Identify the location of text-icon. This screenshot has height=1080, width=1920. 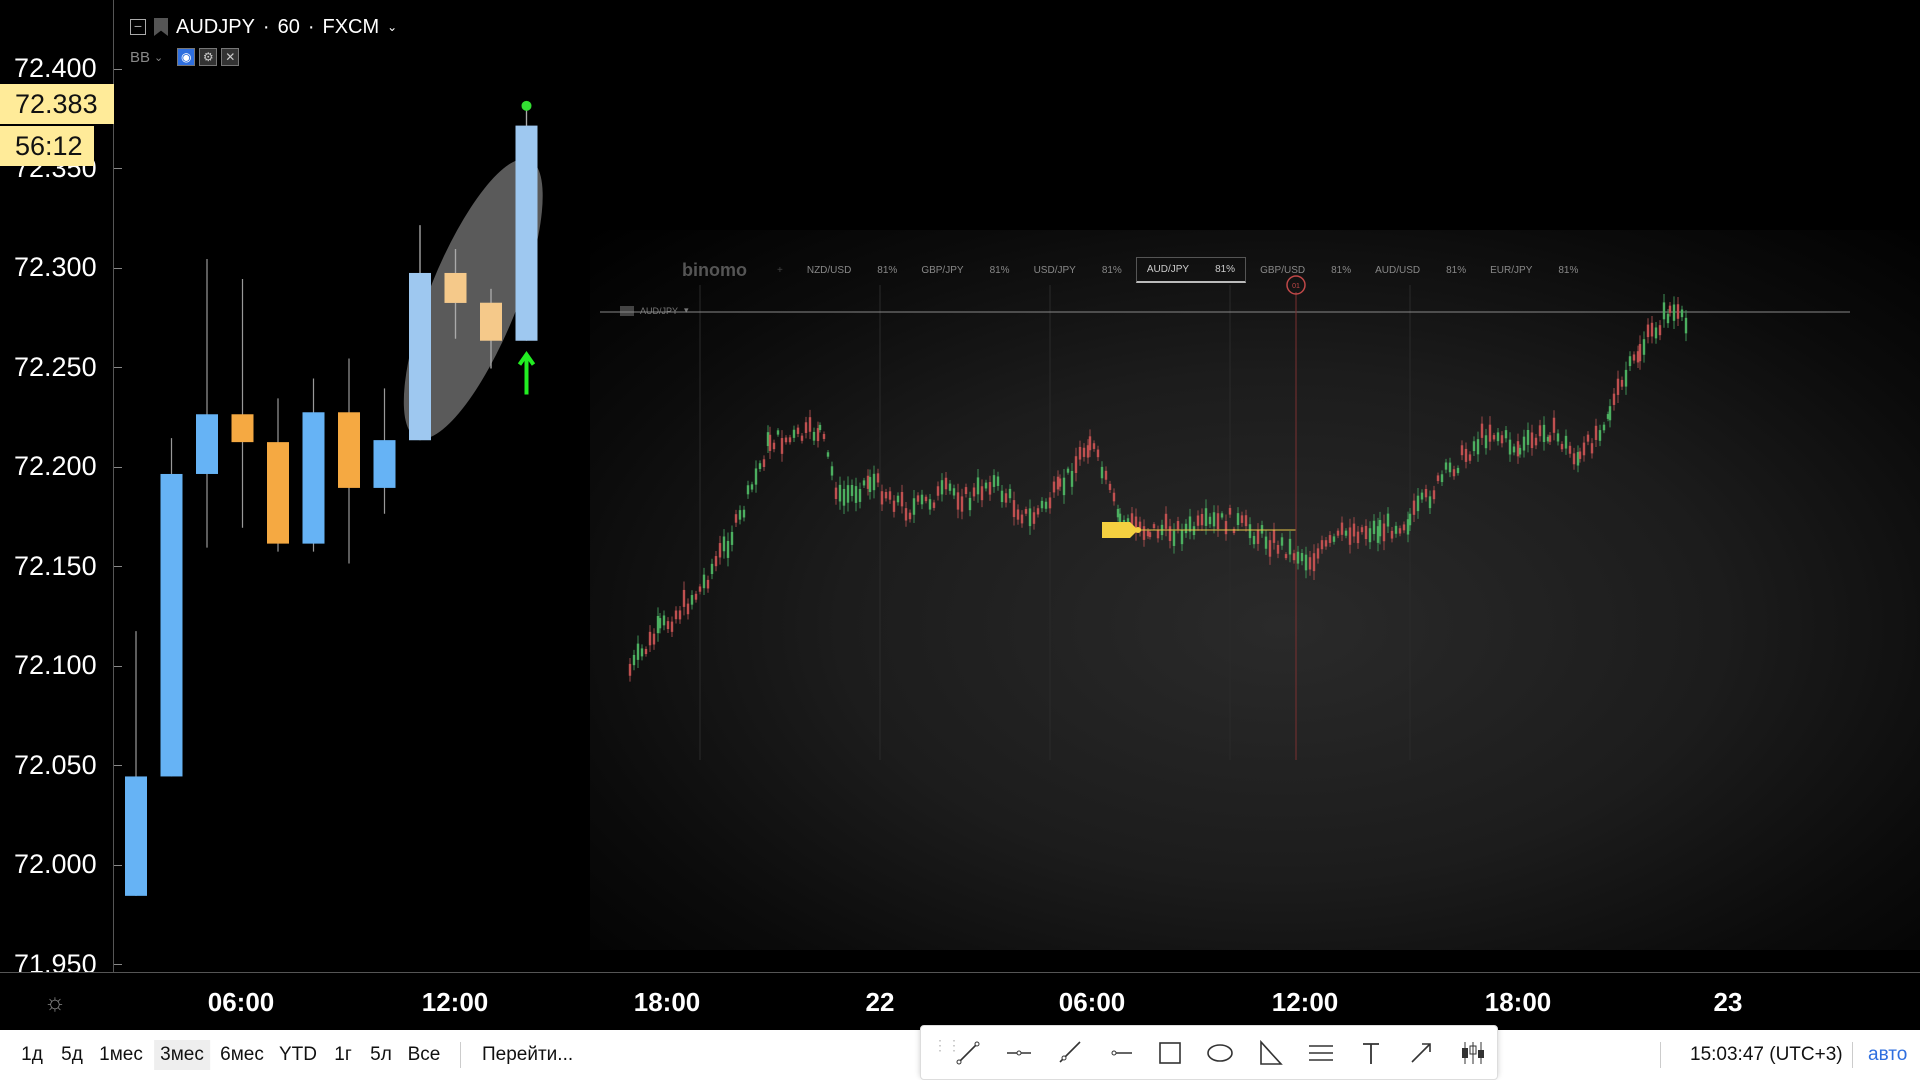
(1371, 1053).